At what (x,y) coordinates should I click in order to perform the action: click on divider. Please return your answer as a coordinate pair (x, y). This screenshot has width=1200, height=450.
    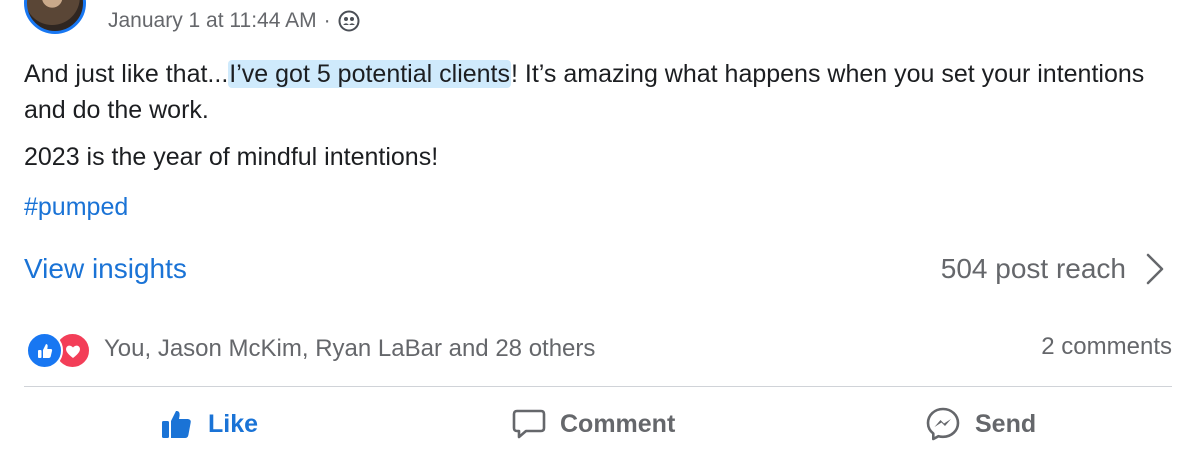
    Looking at the image, I should click on (598, 386).